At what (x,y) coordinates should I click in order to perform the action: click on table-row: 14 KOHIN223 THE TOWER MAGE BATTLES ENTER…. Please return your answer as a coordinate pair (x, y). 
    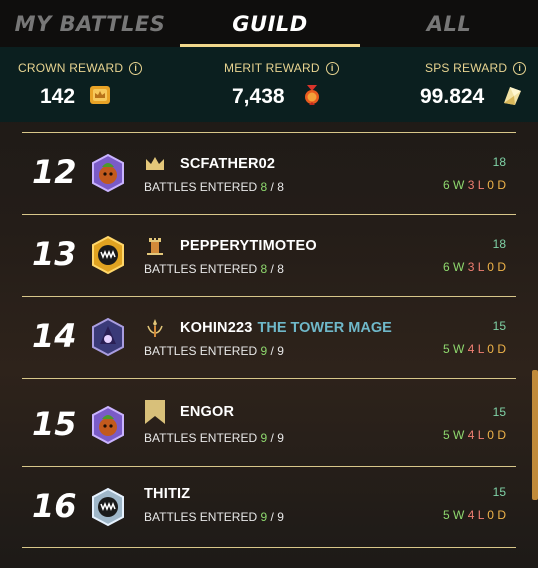
    Looking at the image, I should click on (269, 337).